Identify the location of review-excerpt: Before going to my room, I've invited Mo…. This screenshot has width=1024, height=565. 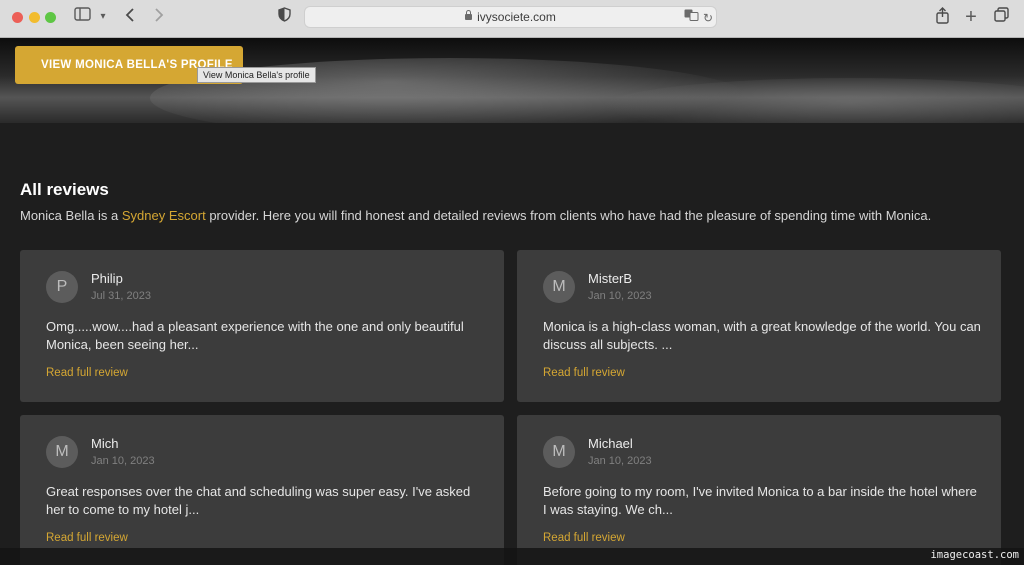
(760, 500).